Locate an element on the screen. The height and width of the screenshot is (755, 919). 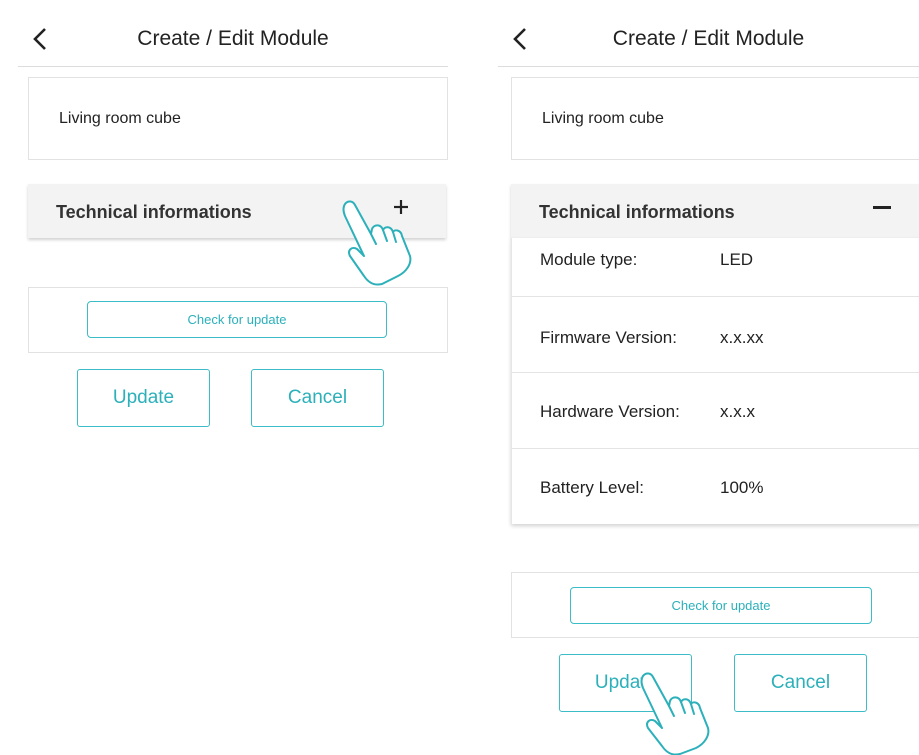
info-row-module-type: Module type: LED is located at coordinates (715, 267).